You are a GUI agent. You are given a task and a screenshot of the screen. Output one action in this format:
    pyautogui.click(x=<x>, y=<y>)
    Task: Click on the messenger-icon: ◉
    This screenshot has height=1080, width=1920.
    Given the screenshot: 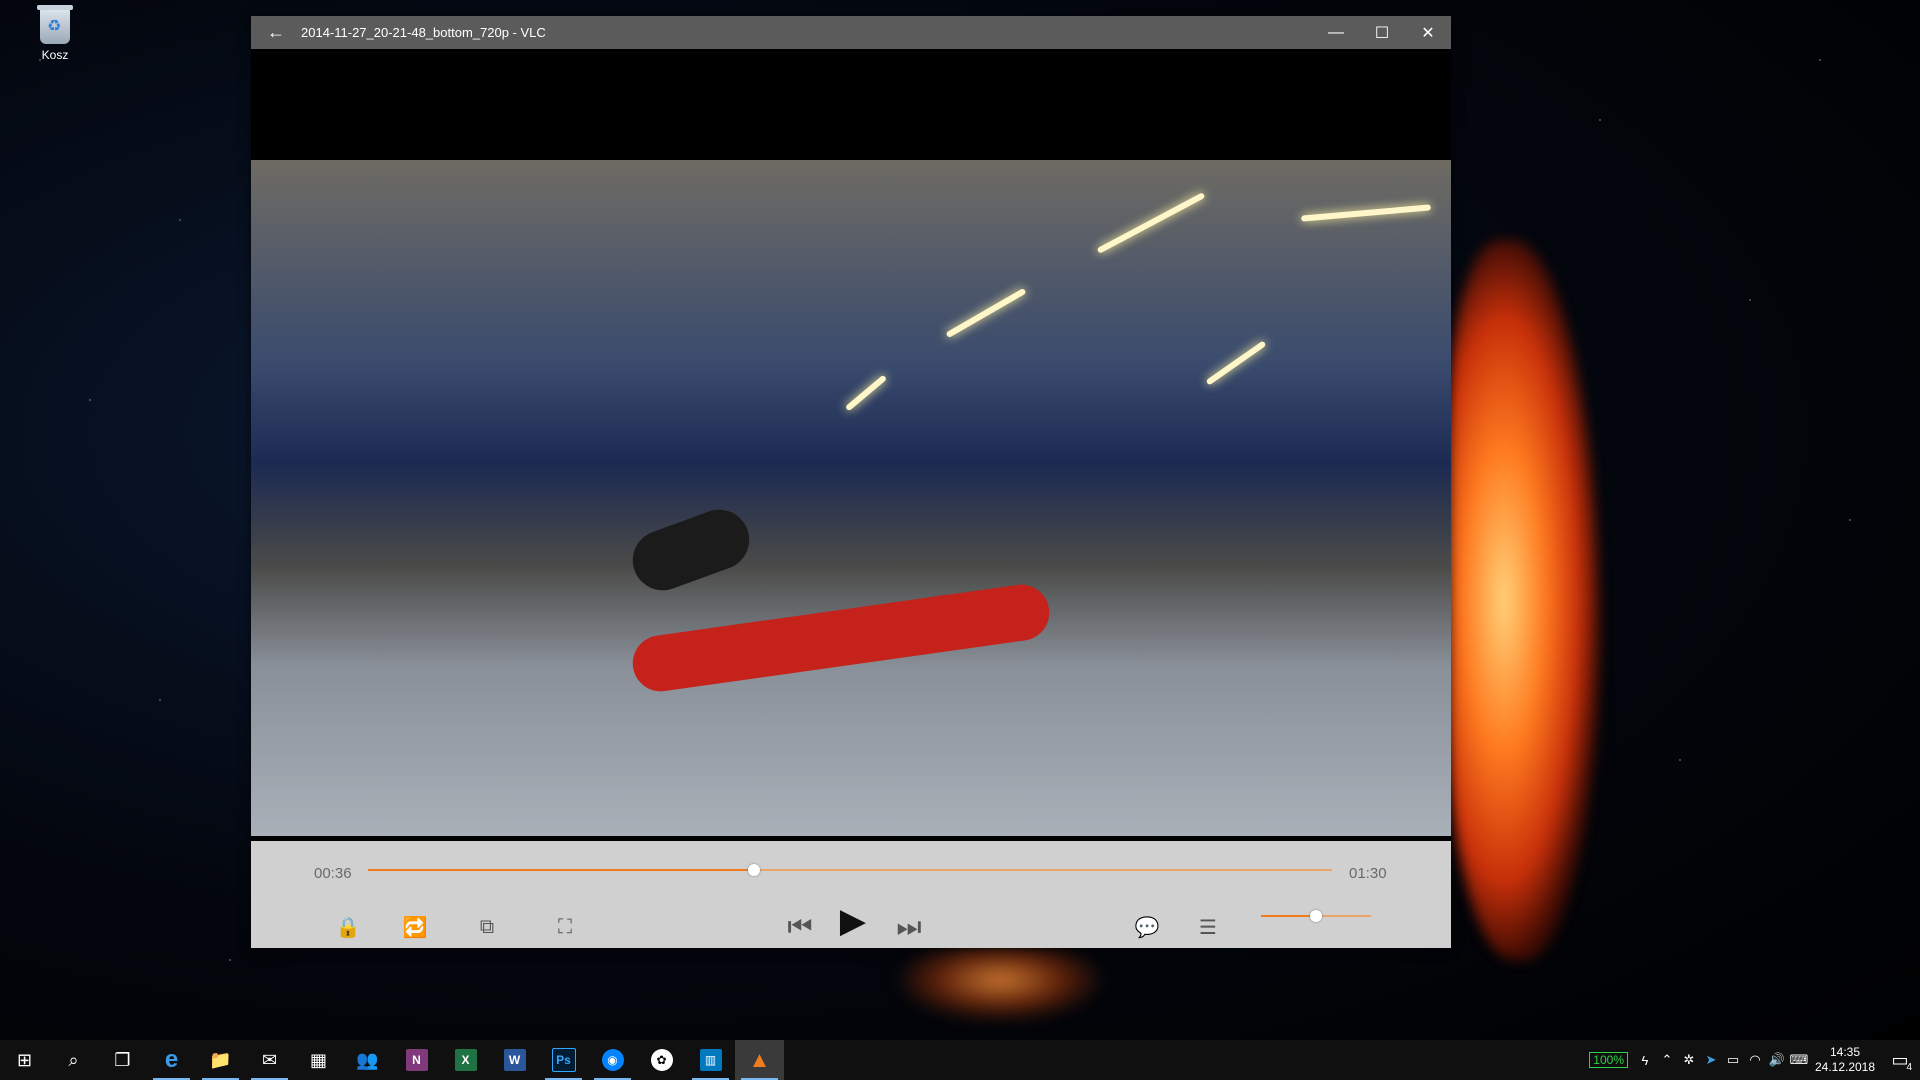 What is the action you would take?
    pyautogui.click(x=612, y=1060)
    